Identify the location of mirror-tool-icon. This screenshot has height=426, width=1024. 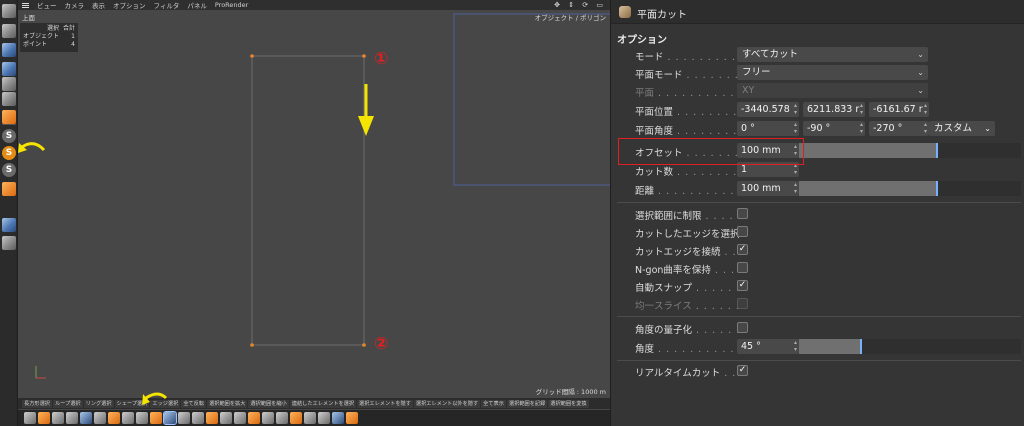
(240, 418).